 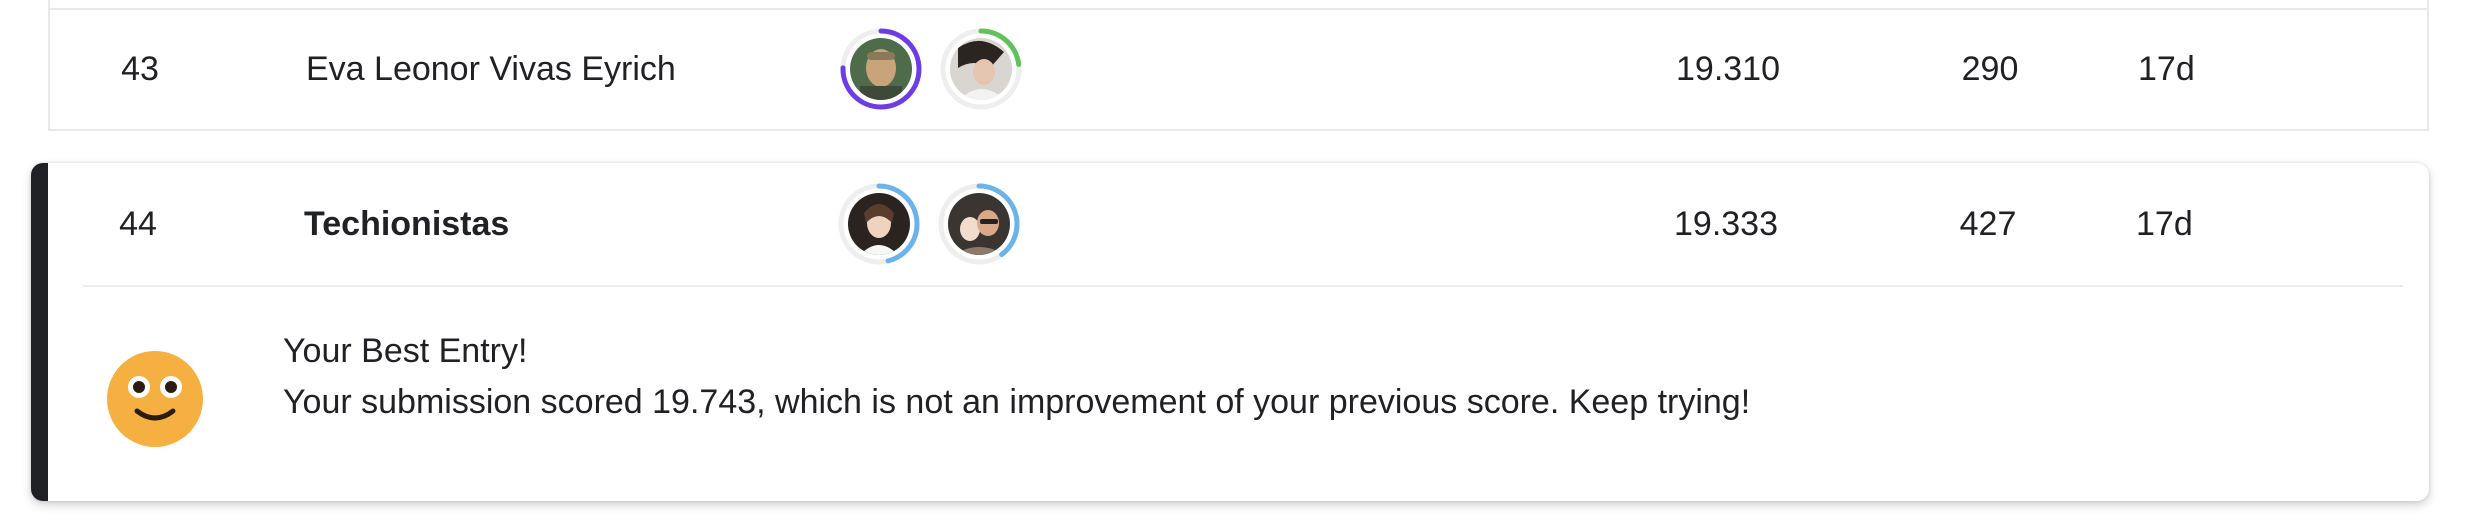 I want to click on score-cell: 19.310, so click(x=1728, y=69).